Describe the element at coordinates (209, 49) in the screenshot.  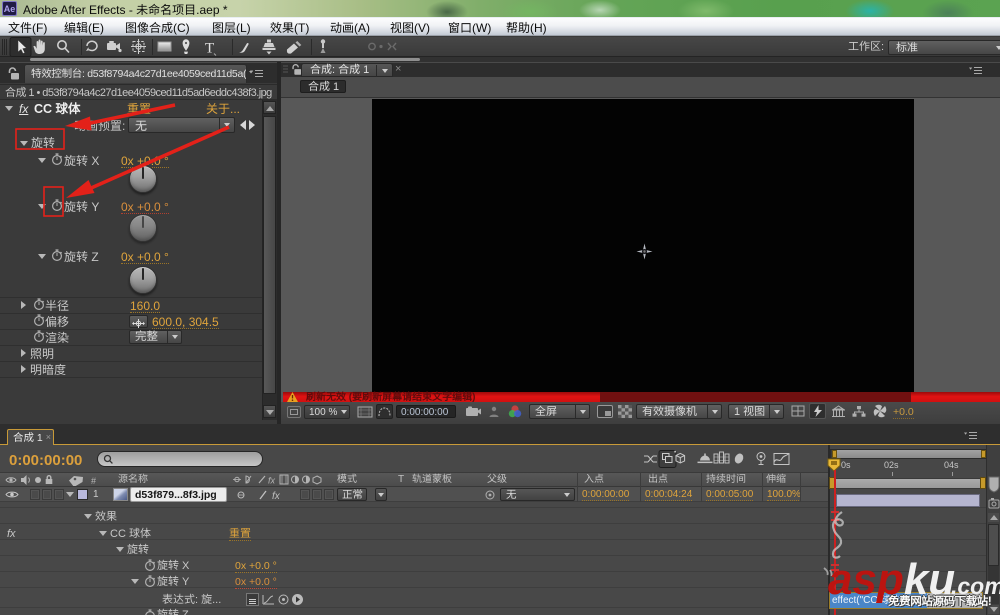
I see `svg-text: T` at that location.